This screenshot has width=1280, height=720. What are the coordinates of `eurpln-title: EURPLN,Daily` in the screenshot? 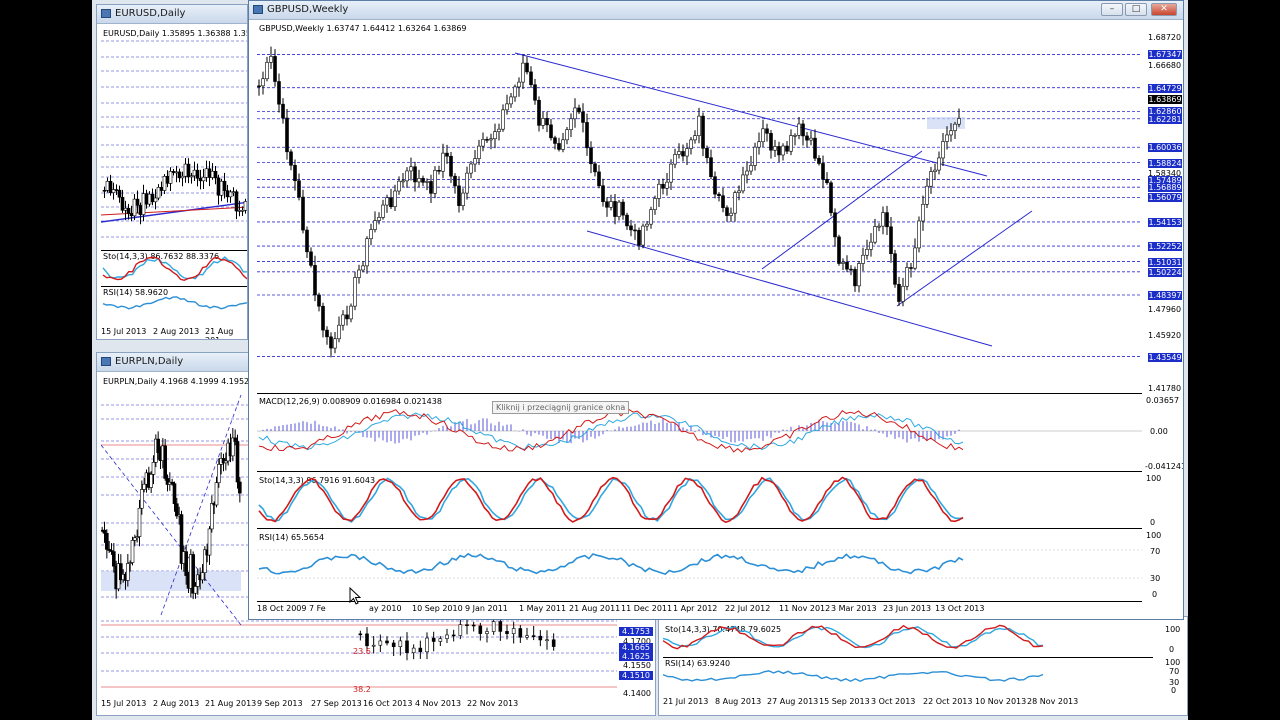 It's located at (149, 361).